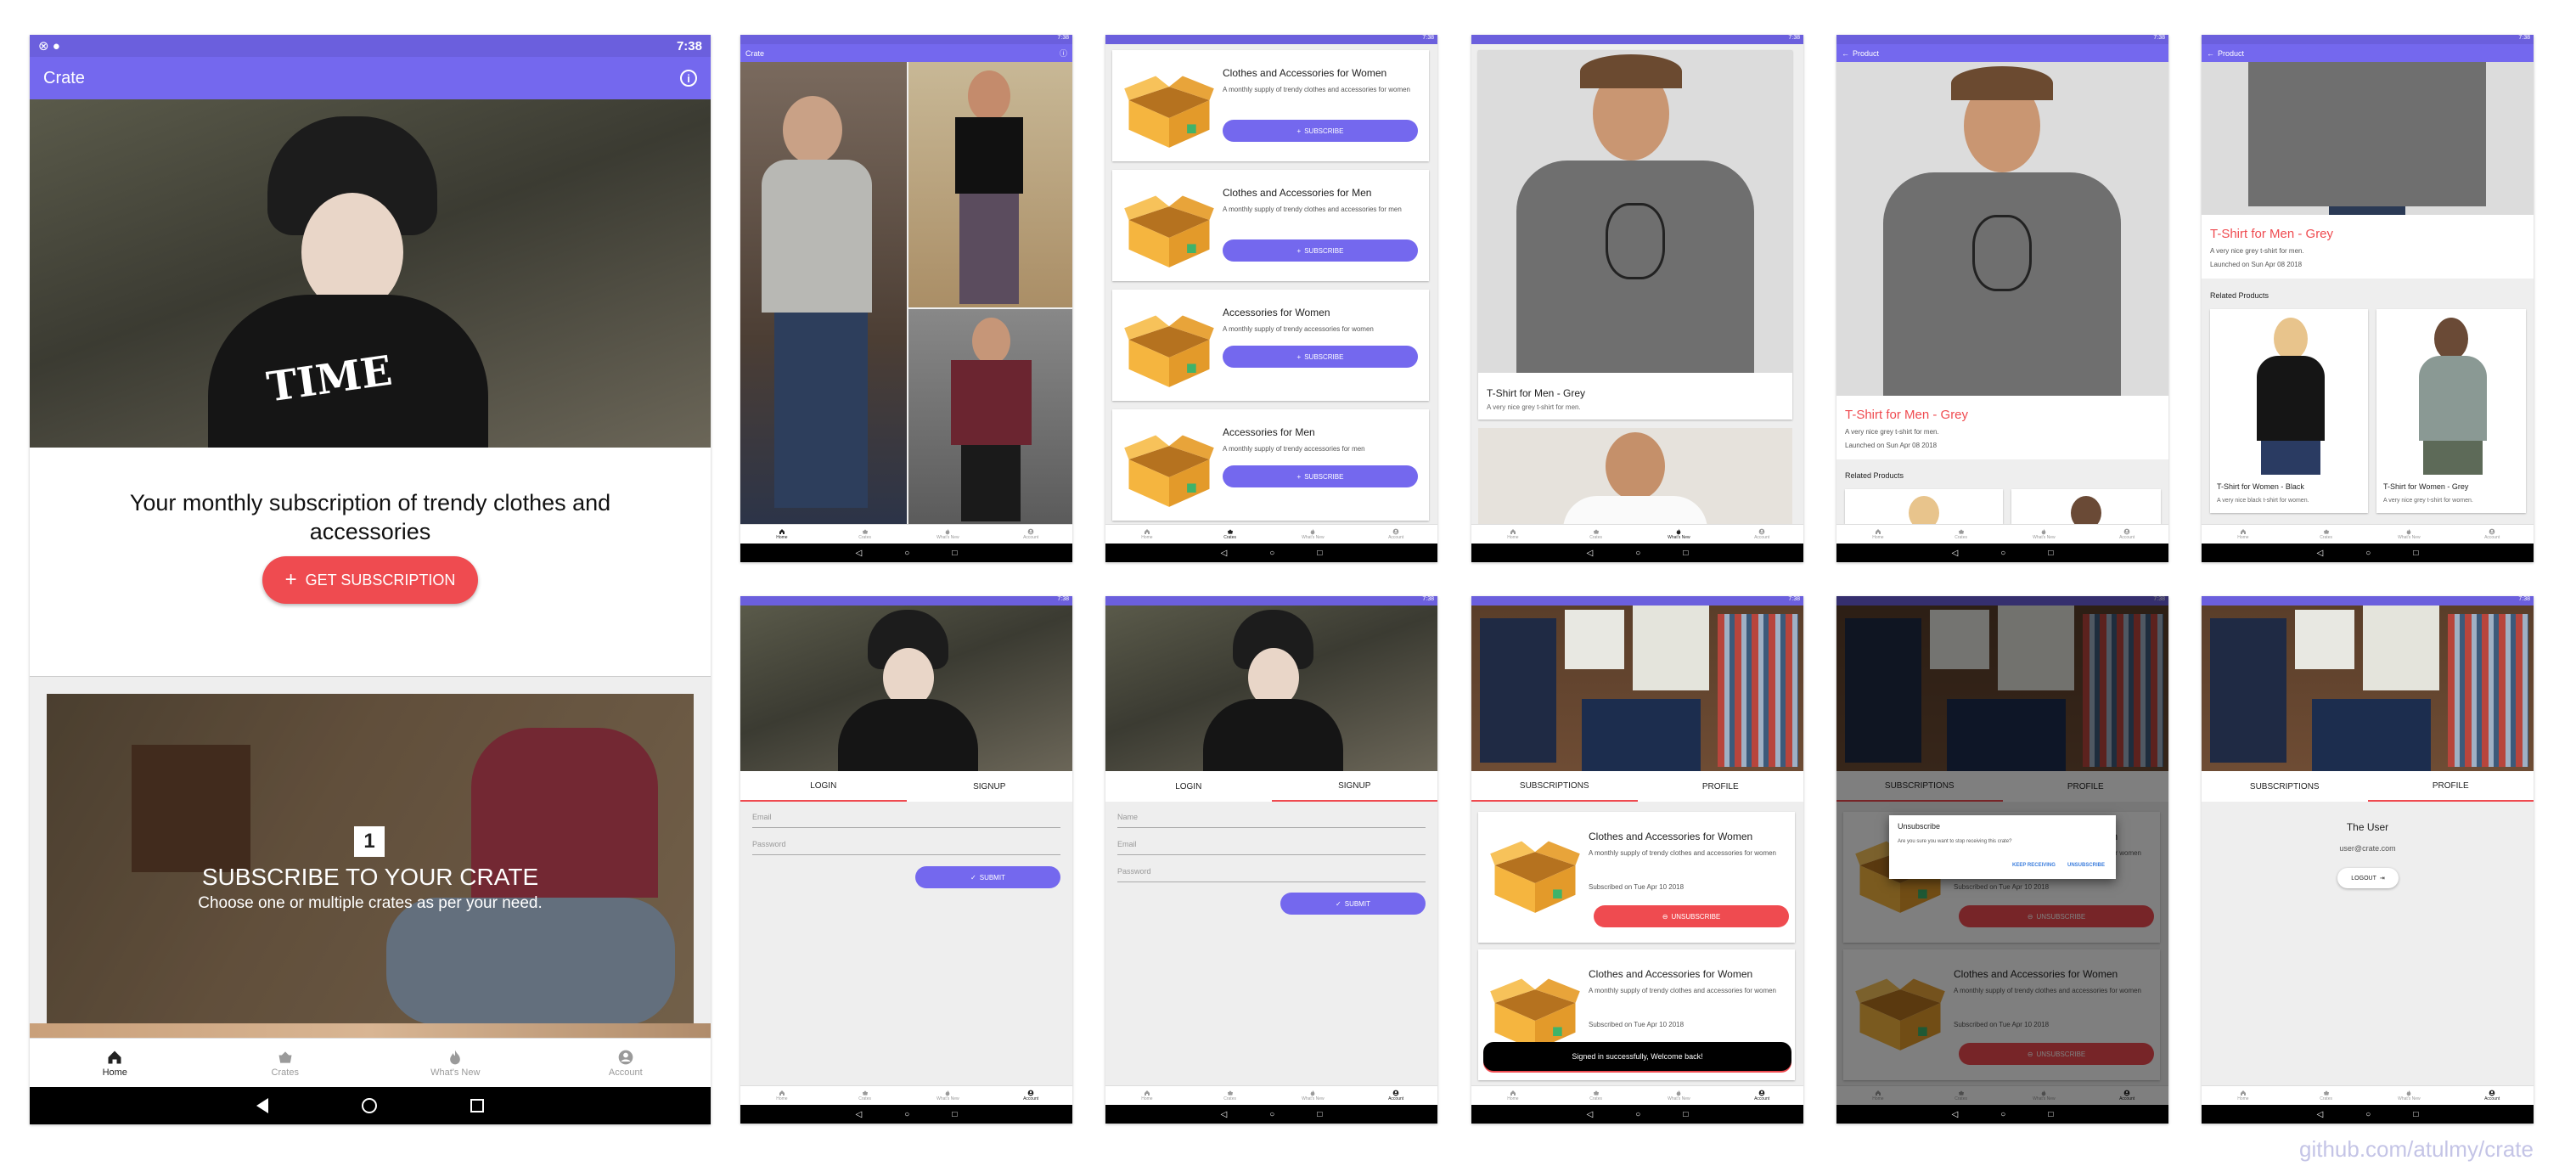 This screenshot has height=1166, width=2576. Describe the element at coordinates (2450, 786) in the screenshot. I see `tab-profile: PROFILE` at that location.